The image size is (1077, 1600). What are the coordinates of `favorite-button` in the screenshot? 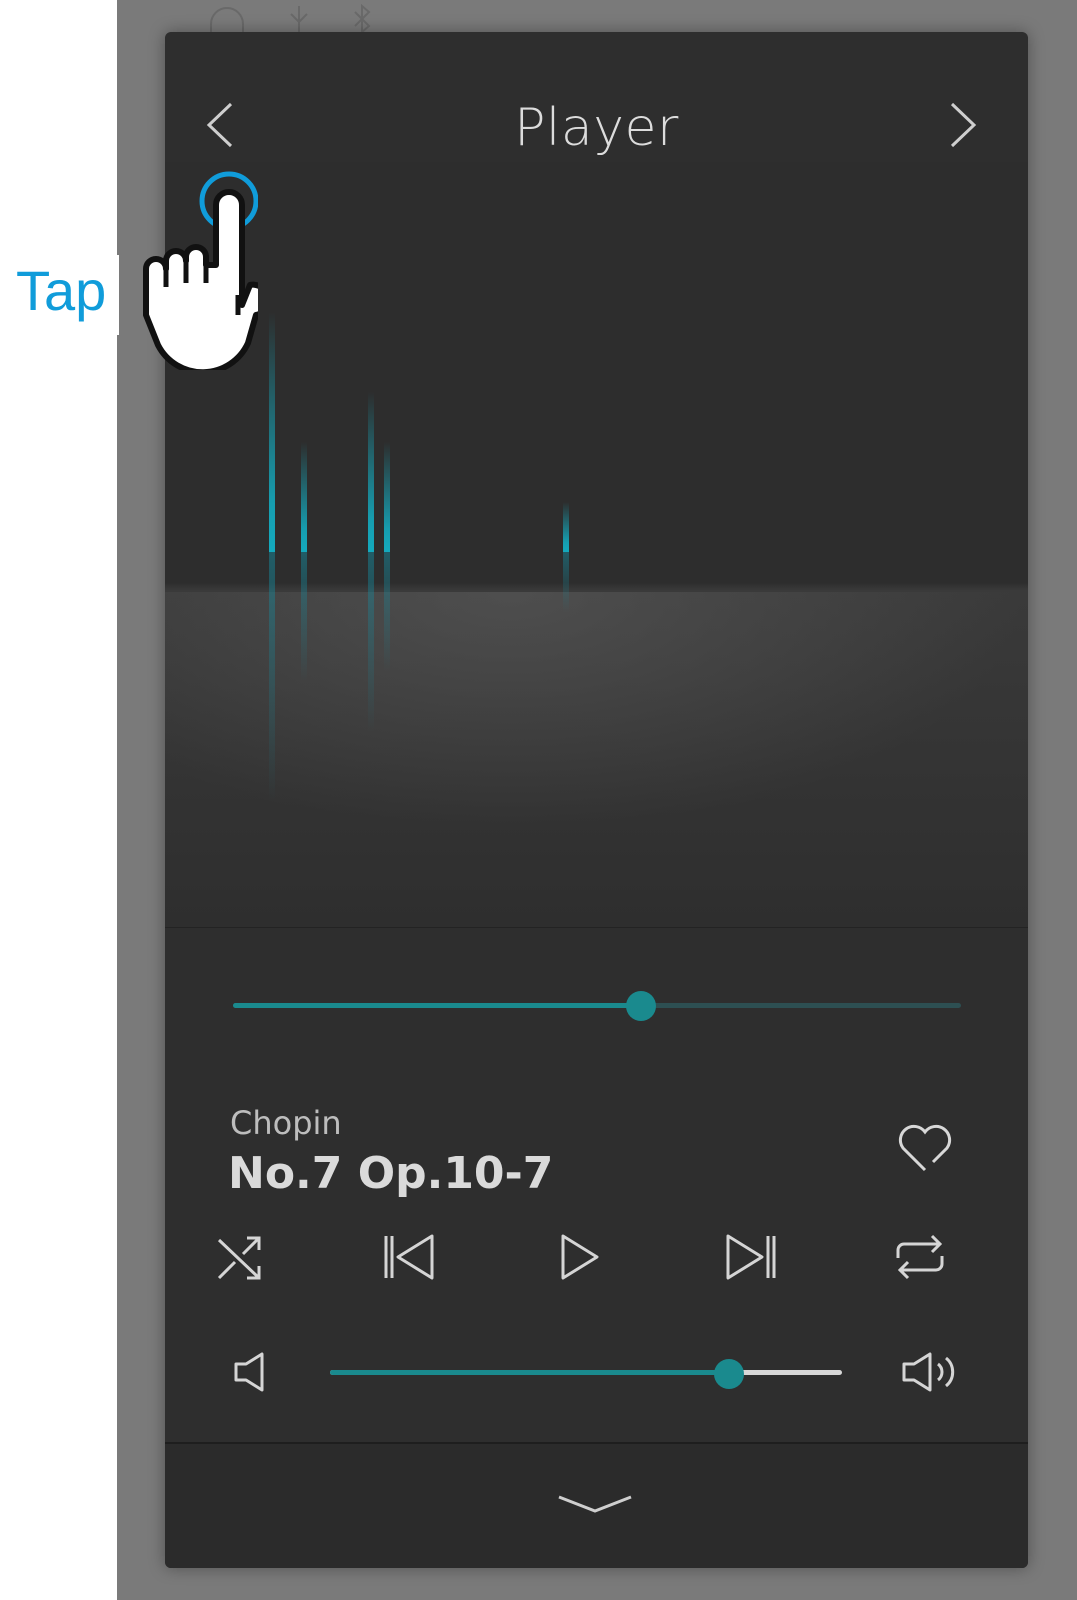 It's located at (925, 1148).